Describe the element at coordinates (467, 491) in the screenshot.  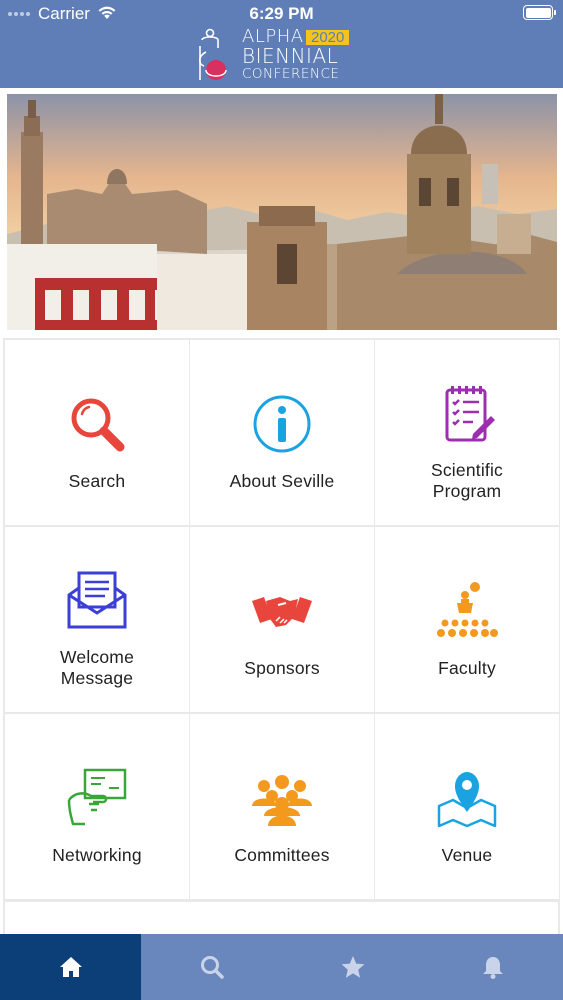
I see `menu-label-line2: Program` at that location.